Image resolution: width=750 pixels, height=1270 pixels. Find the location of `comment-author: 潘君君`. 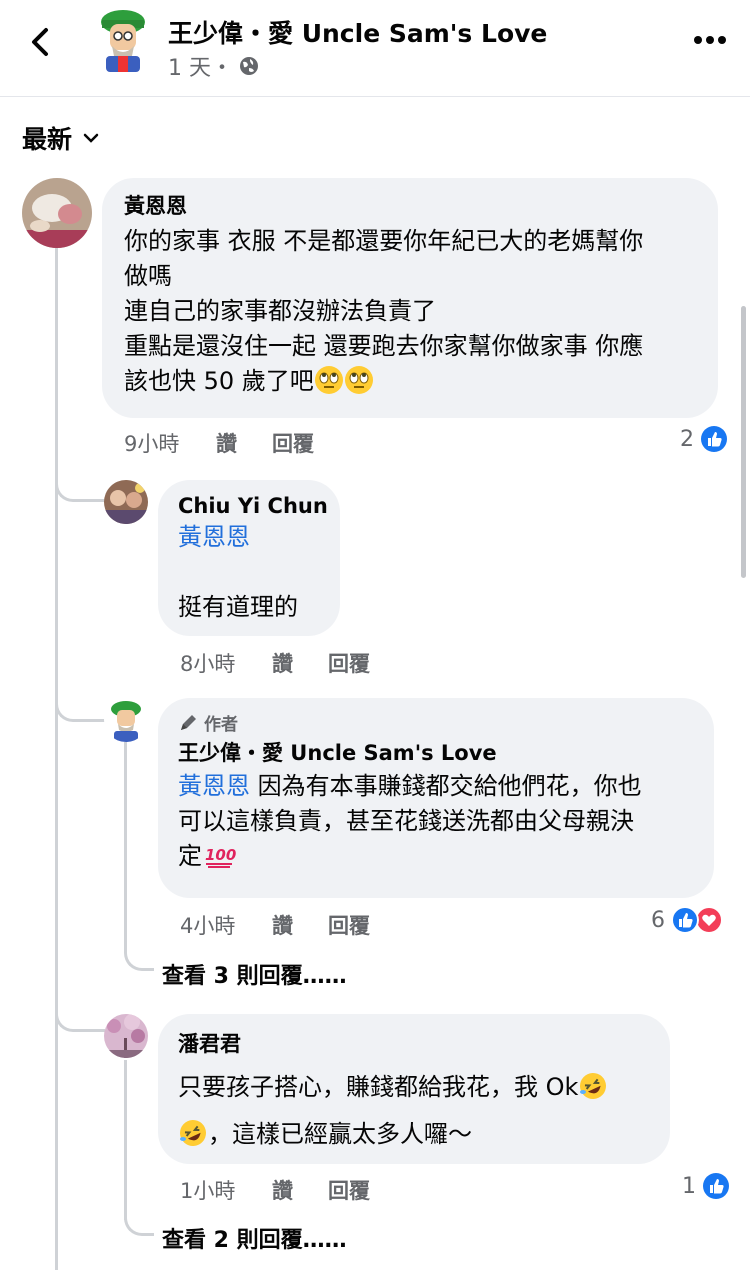

comment-author: 潘君君 is located at coordinates (414, 1043).